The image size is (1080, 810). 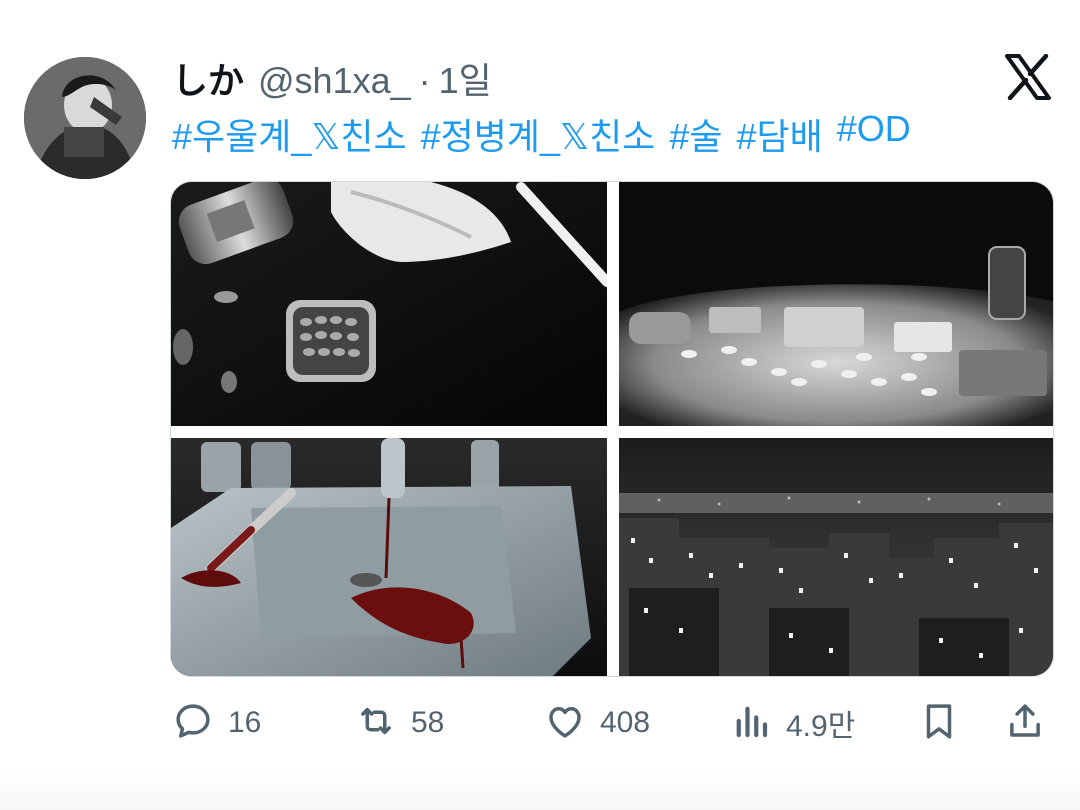 I want to click on reply-icon, so click(x=193, y=723).